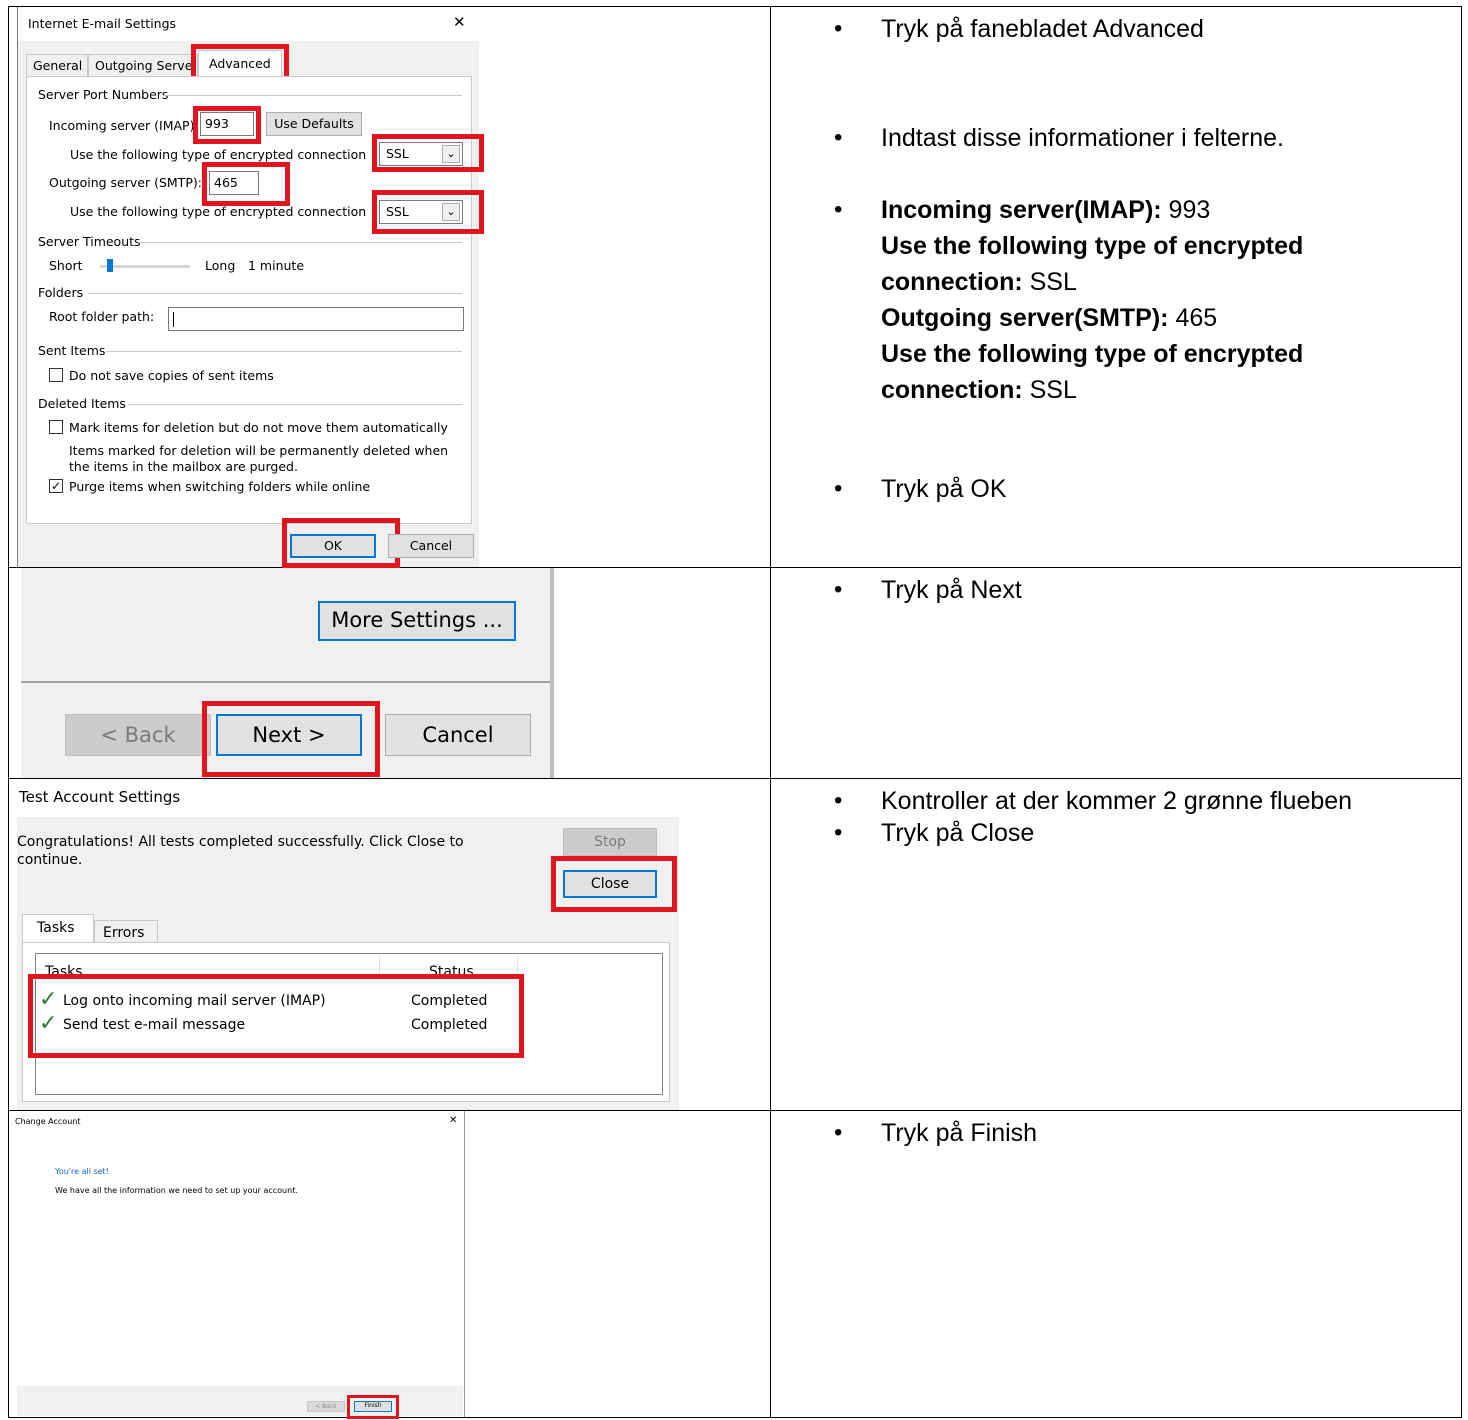 The width and height of the screenshot is (1468, 1420). I want to click on button-label: Finish, so click(373, 1405).